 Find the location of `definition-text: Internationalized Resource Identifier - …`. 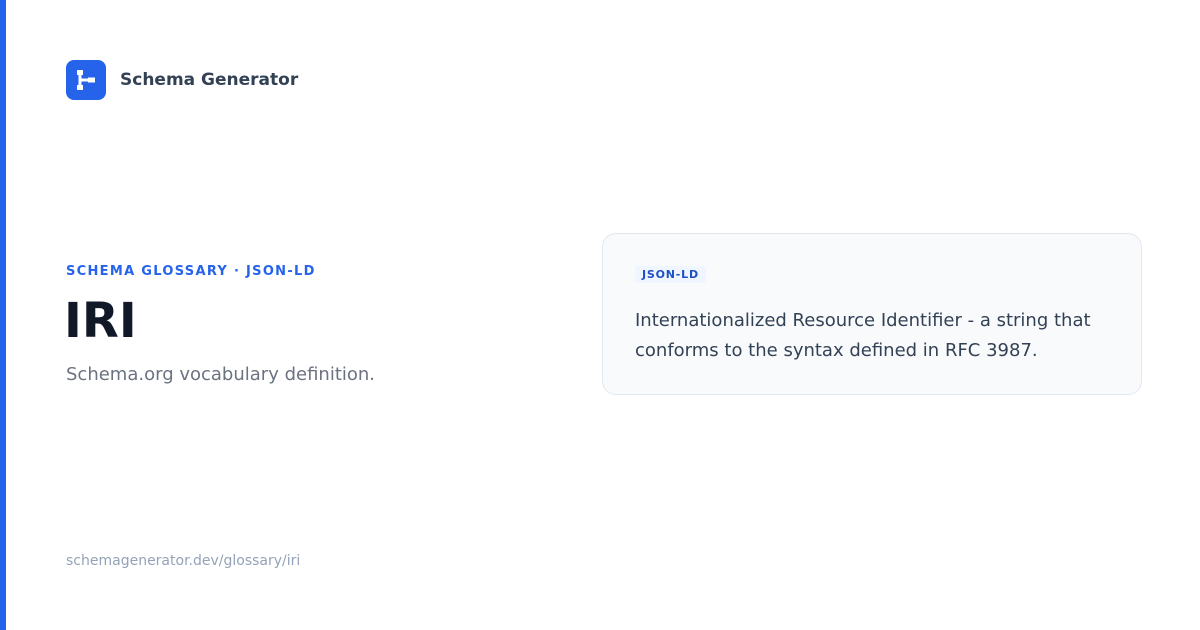

definition-text: Internationalized Resource Identifier - … is located at coordinates (863, 335).